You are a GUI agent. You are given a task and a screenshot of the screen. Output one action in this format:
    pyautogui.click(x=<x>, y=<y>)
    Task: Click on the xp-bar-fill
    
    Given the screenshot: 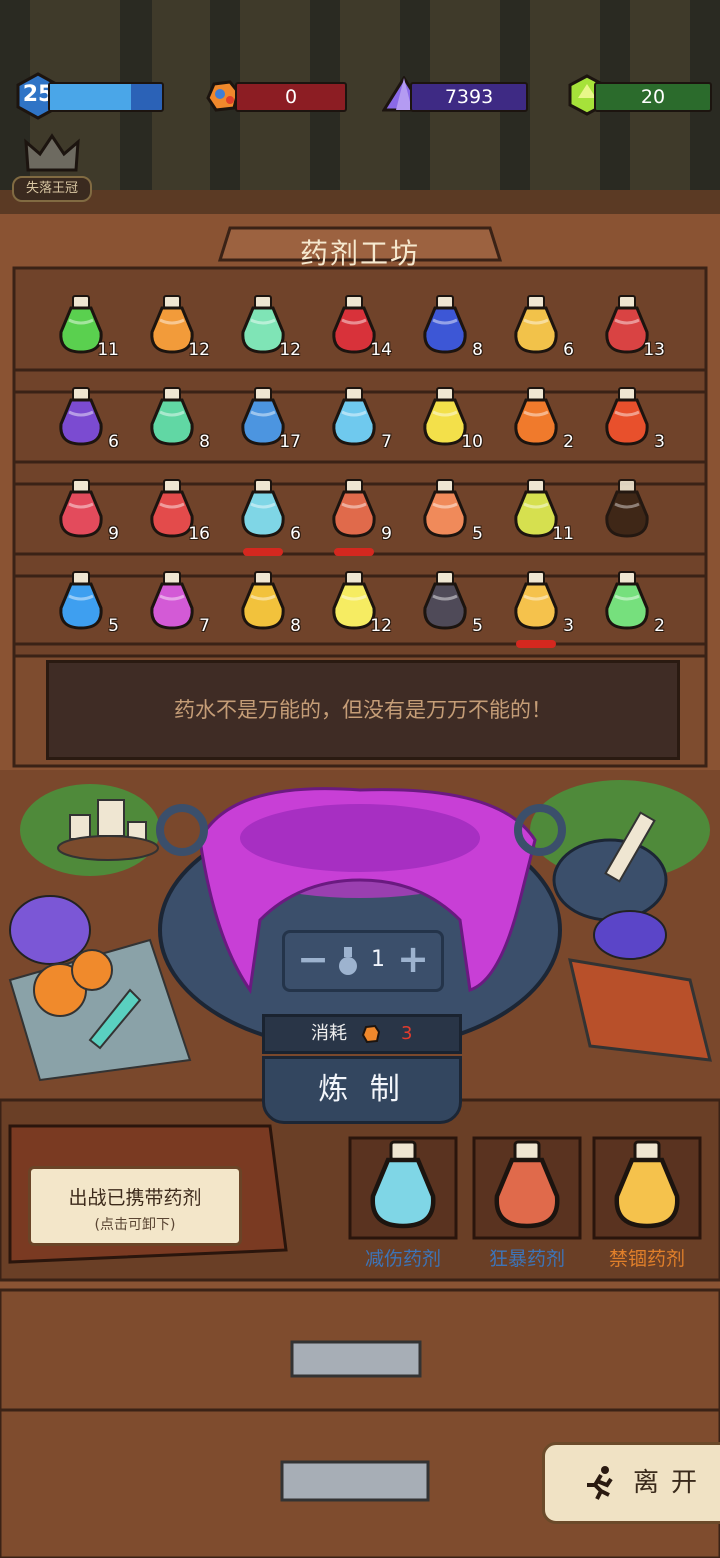 What is the action you would take?
    pyautogui.click(x=90, y=97)
    